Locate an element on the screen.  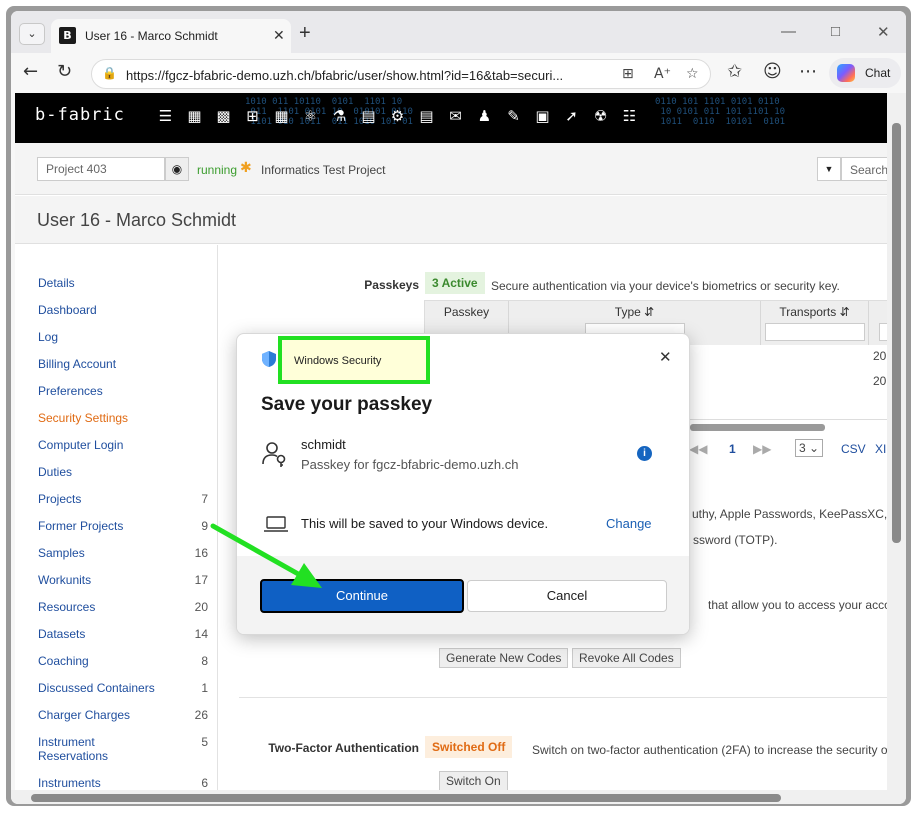
tab-close-icon: ✕ is located at coordinates (279, 35).